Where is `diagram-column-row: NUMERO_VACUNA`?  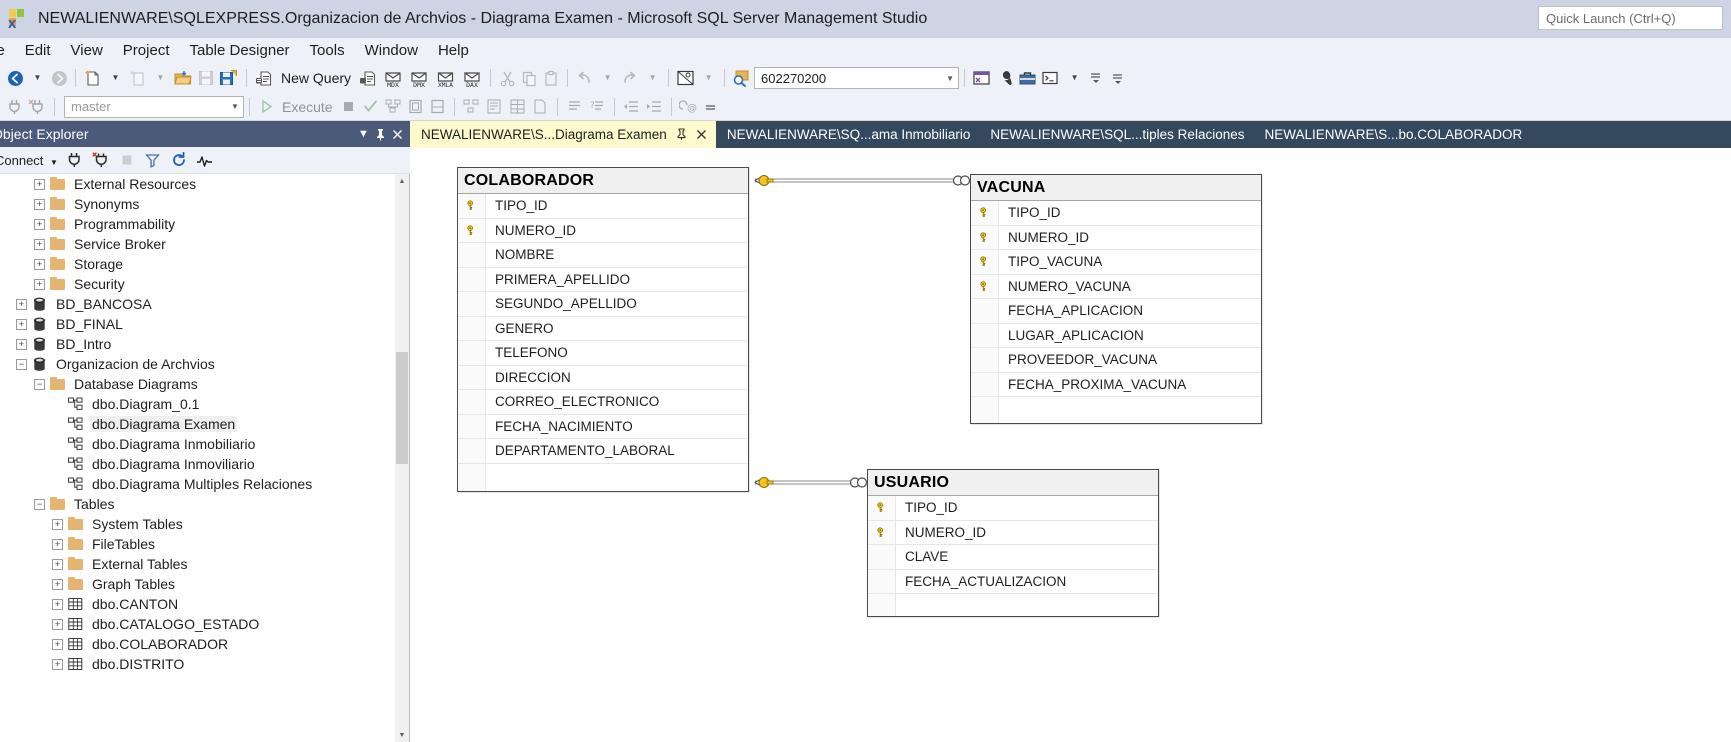 diagram-column-row: NUMERO_VACUNA is located at coordinates (1116, 286).